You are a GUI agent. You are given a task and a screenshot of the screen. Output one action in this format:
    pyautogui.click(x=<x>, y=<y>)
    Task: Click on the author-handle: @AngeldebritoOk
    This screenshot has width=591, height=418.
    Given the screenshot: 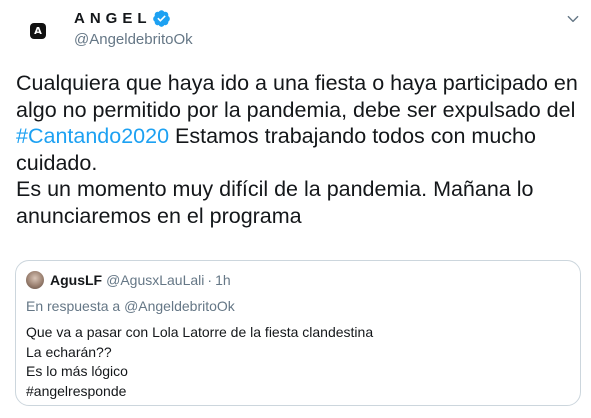 What is the action you would take?
    pyautogui.click(x=133, y=39)
    